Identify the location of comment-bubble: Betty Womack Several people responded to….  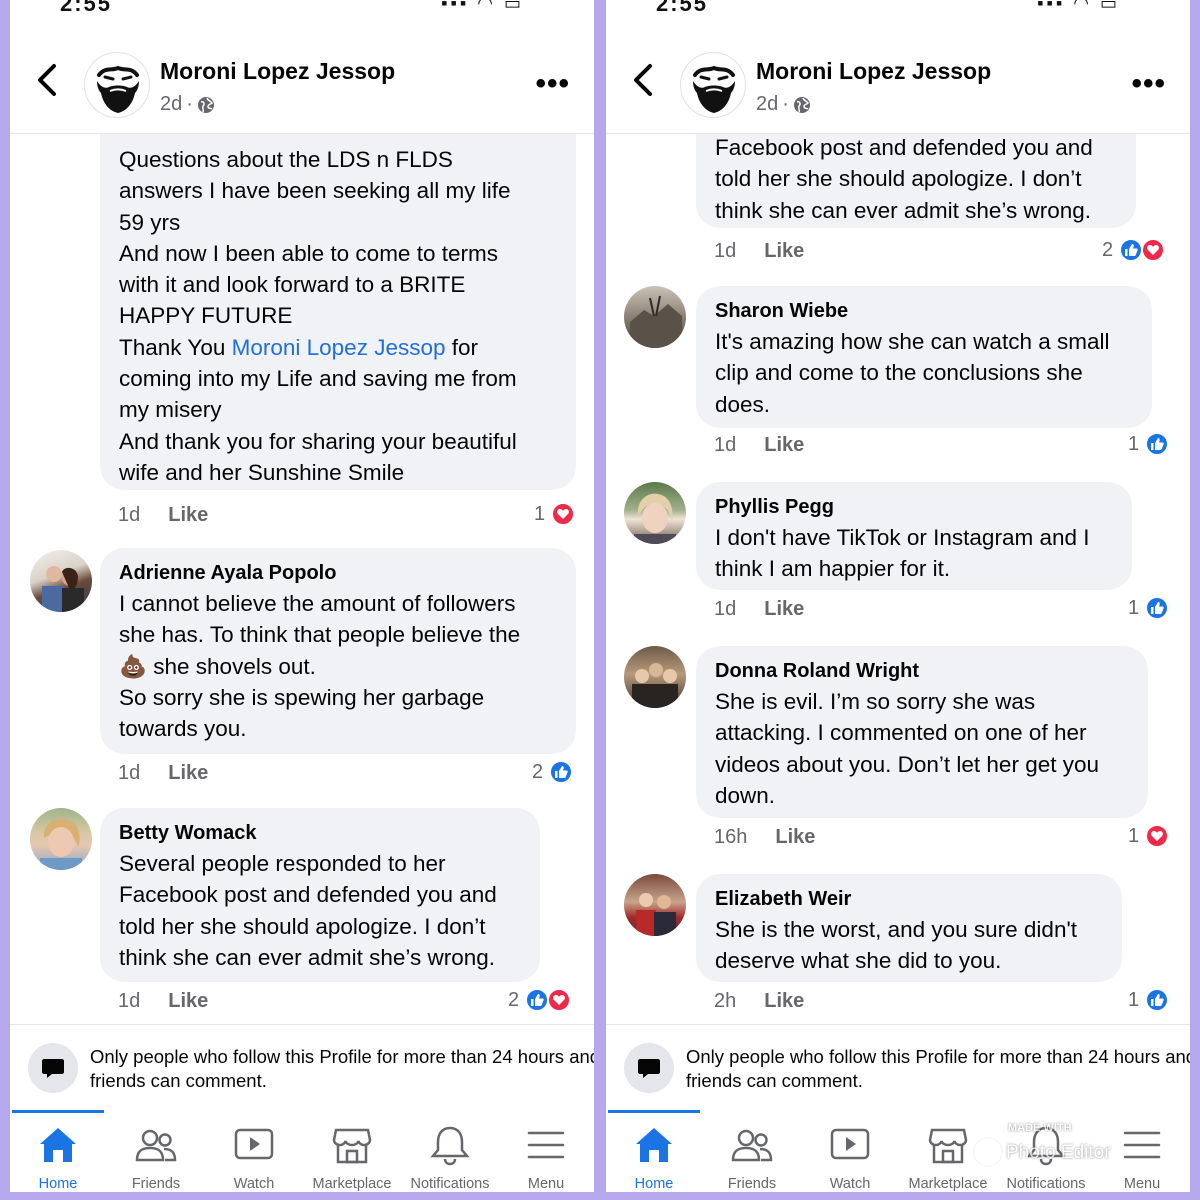
(320, 895).